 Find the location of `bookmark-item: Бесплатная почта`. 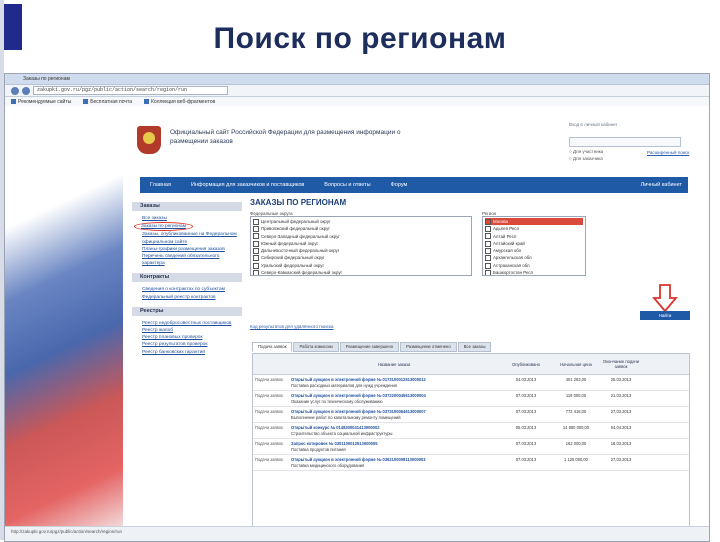

bookmark-item: Бесплатная почта is located at coordinates (107, 102).